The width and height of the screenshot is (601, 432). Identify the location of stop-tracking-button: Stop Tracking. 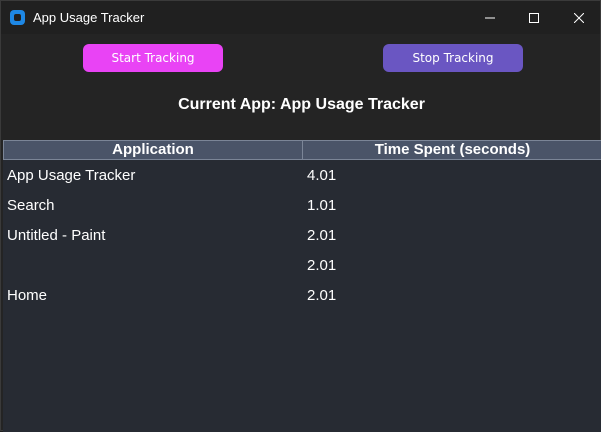
(453, 58).